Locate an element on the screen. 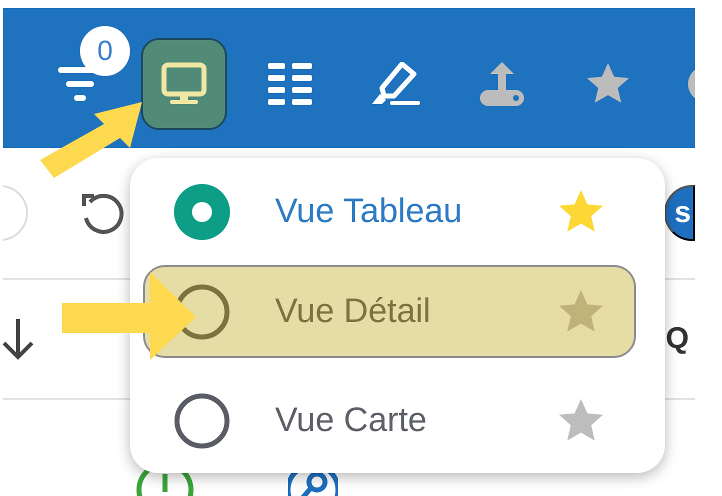 Image resolution: width=722 pixels, height=496 pixels. upload-icon is located at coordinates (502, 84).